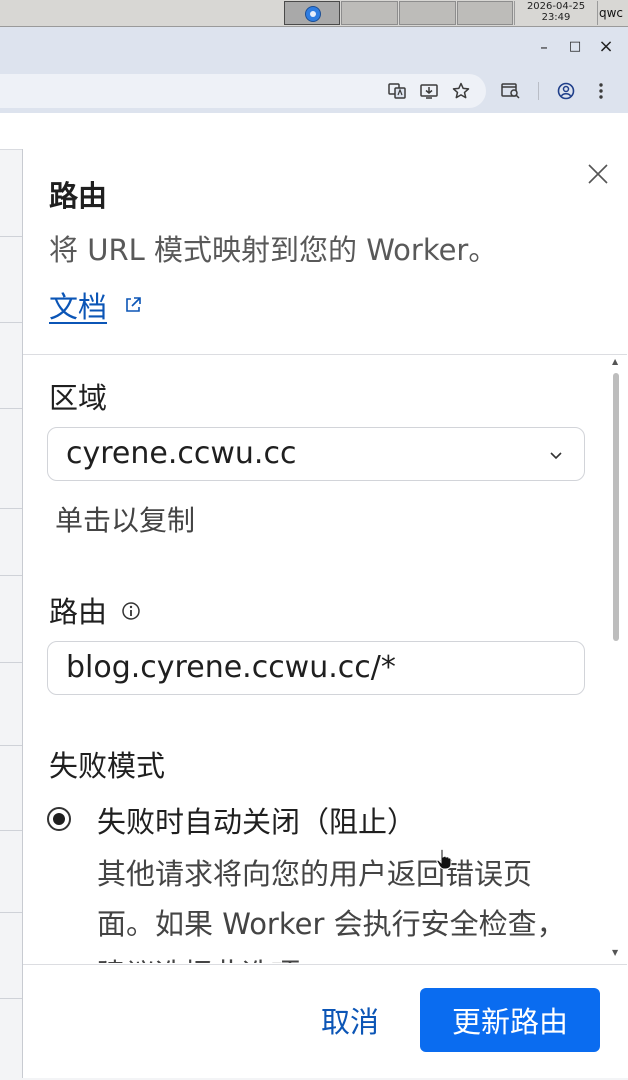  Describe the element at coordinates (611, 13) in the screenshot. I see `system-user: qwc` at that location.